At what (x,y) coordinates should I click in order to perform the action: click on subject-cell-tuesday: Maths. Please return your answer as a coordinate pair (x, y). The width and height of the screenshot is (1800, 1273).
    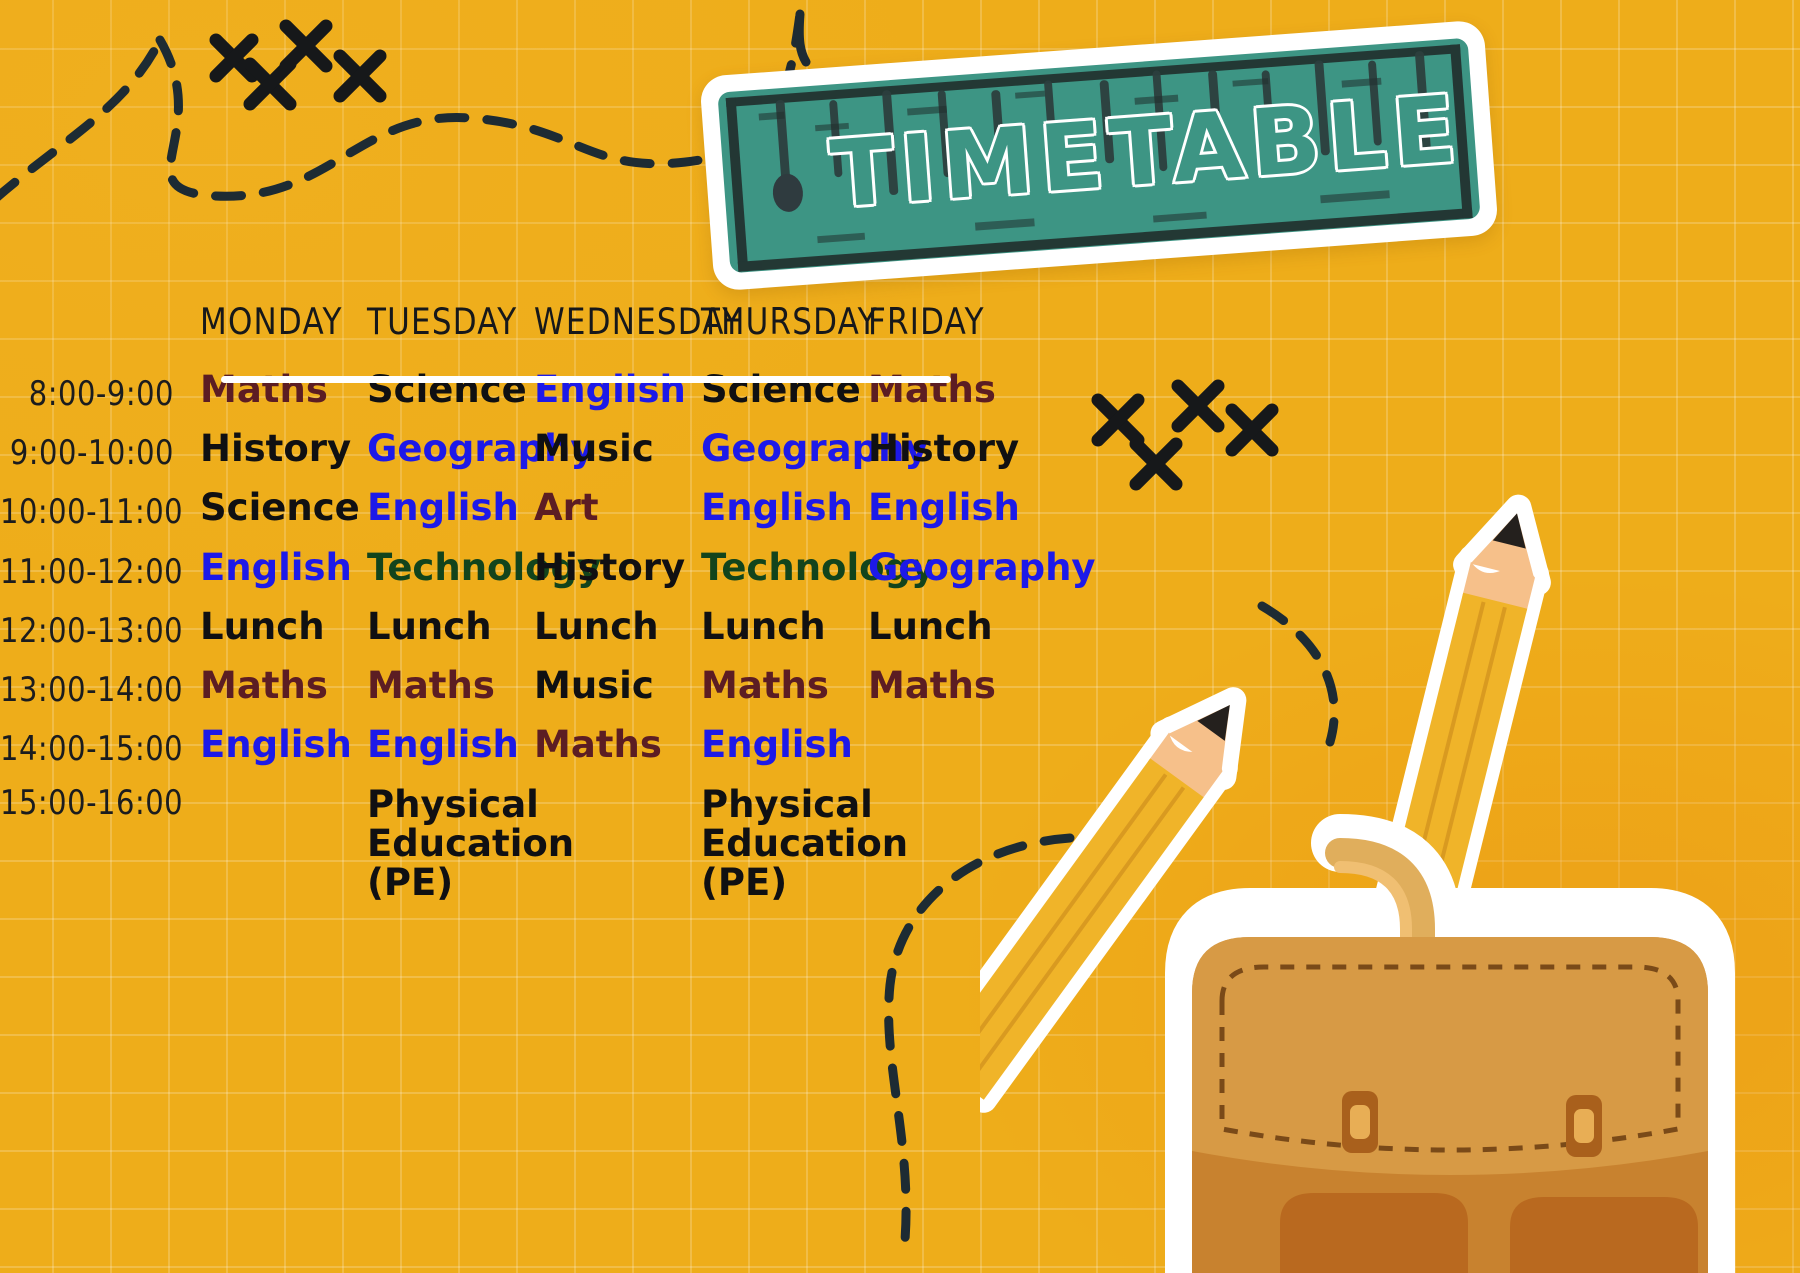
    Looking at the image, I should click on (431, 686).